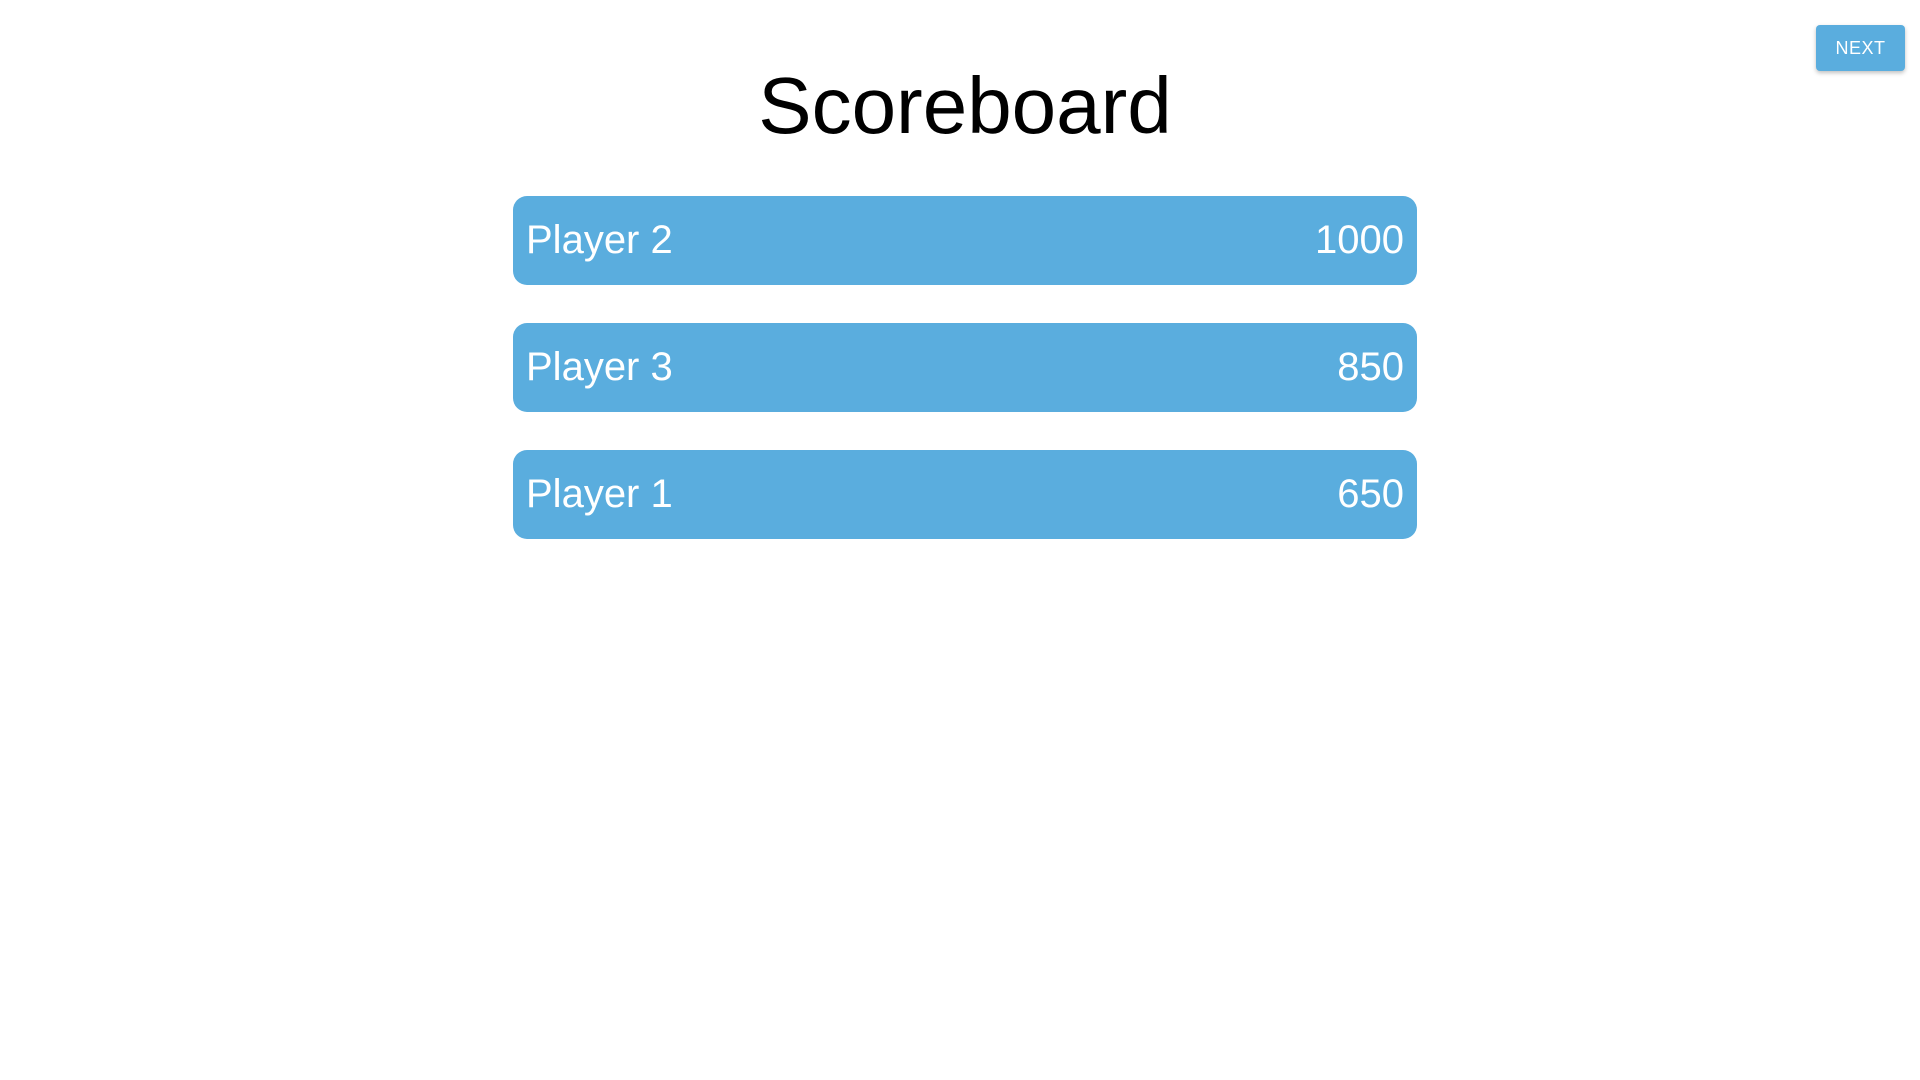 The height and width of the screenshot is (1080, 1920). What do you see at coordinates (965, 494) in the screenshot?
I see `score-row: Player 1 650` at bounding box center [965, 494].